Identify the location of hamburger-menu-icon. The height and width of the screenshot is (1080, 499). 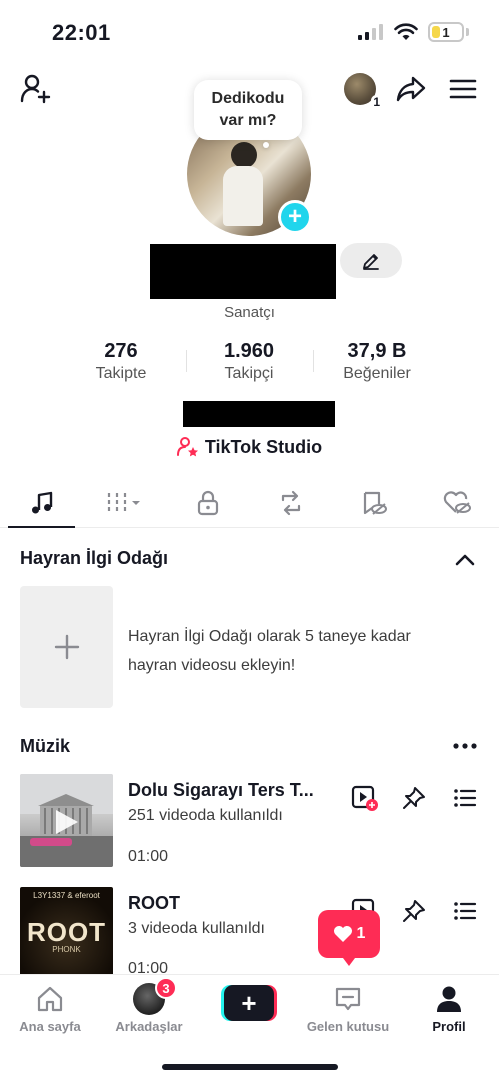
(463, 89).